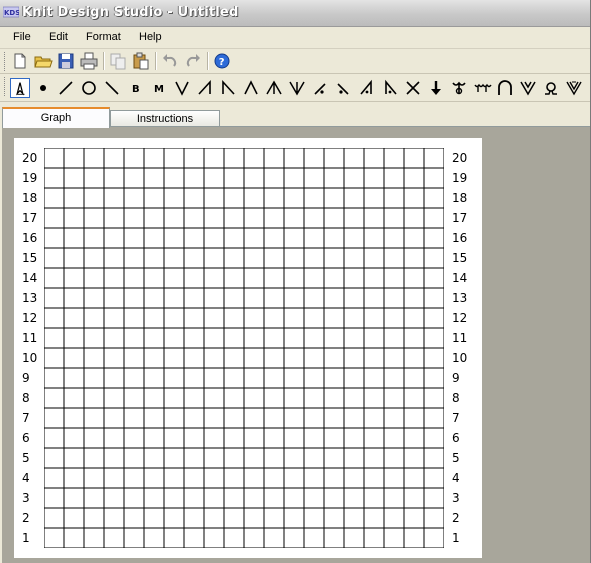  I want to click on right-lean-decrease-icon, so click(205, 88).